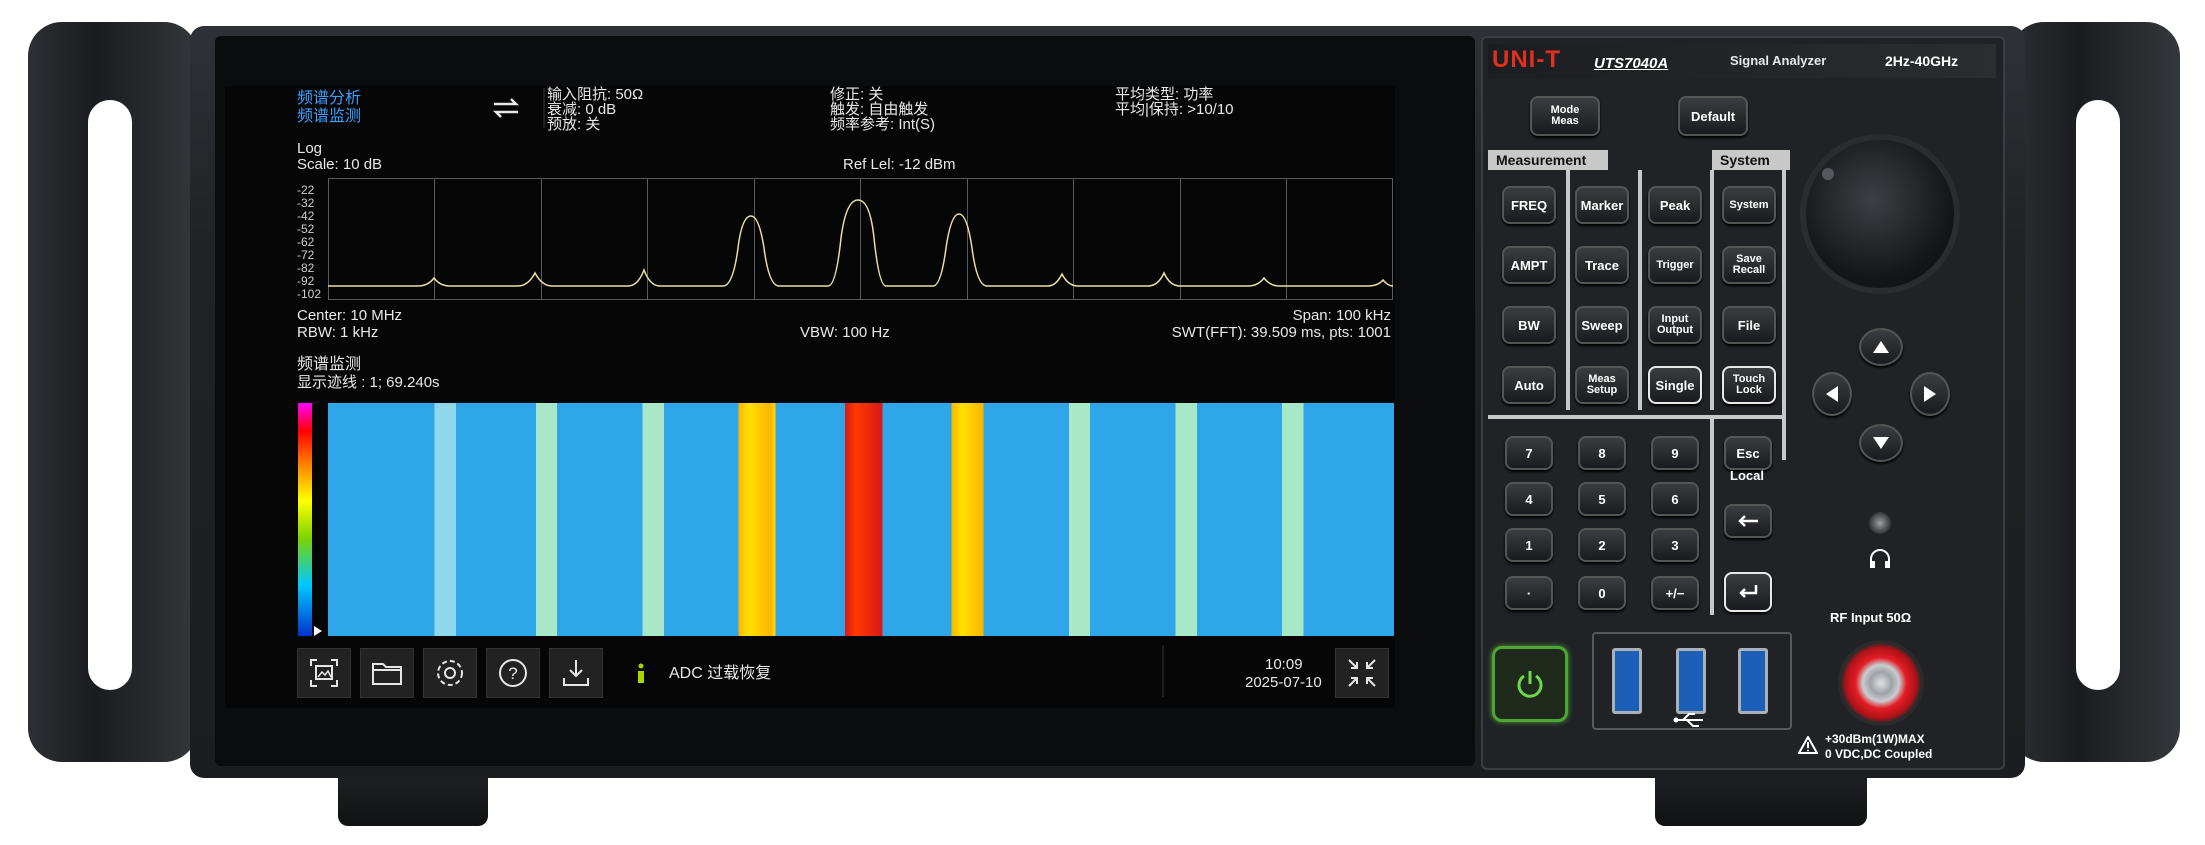 The image size is (2205, 845). I want to click on arrow-left-key, so click(1832, 394).